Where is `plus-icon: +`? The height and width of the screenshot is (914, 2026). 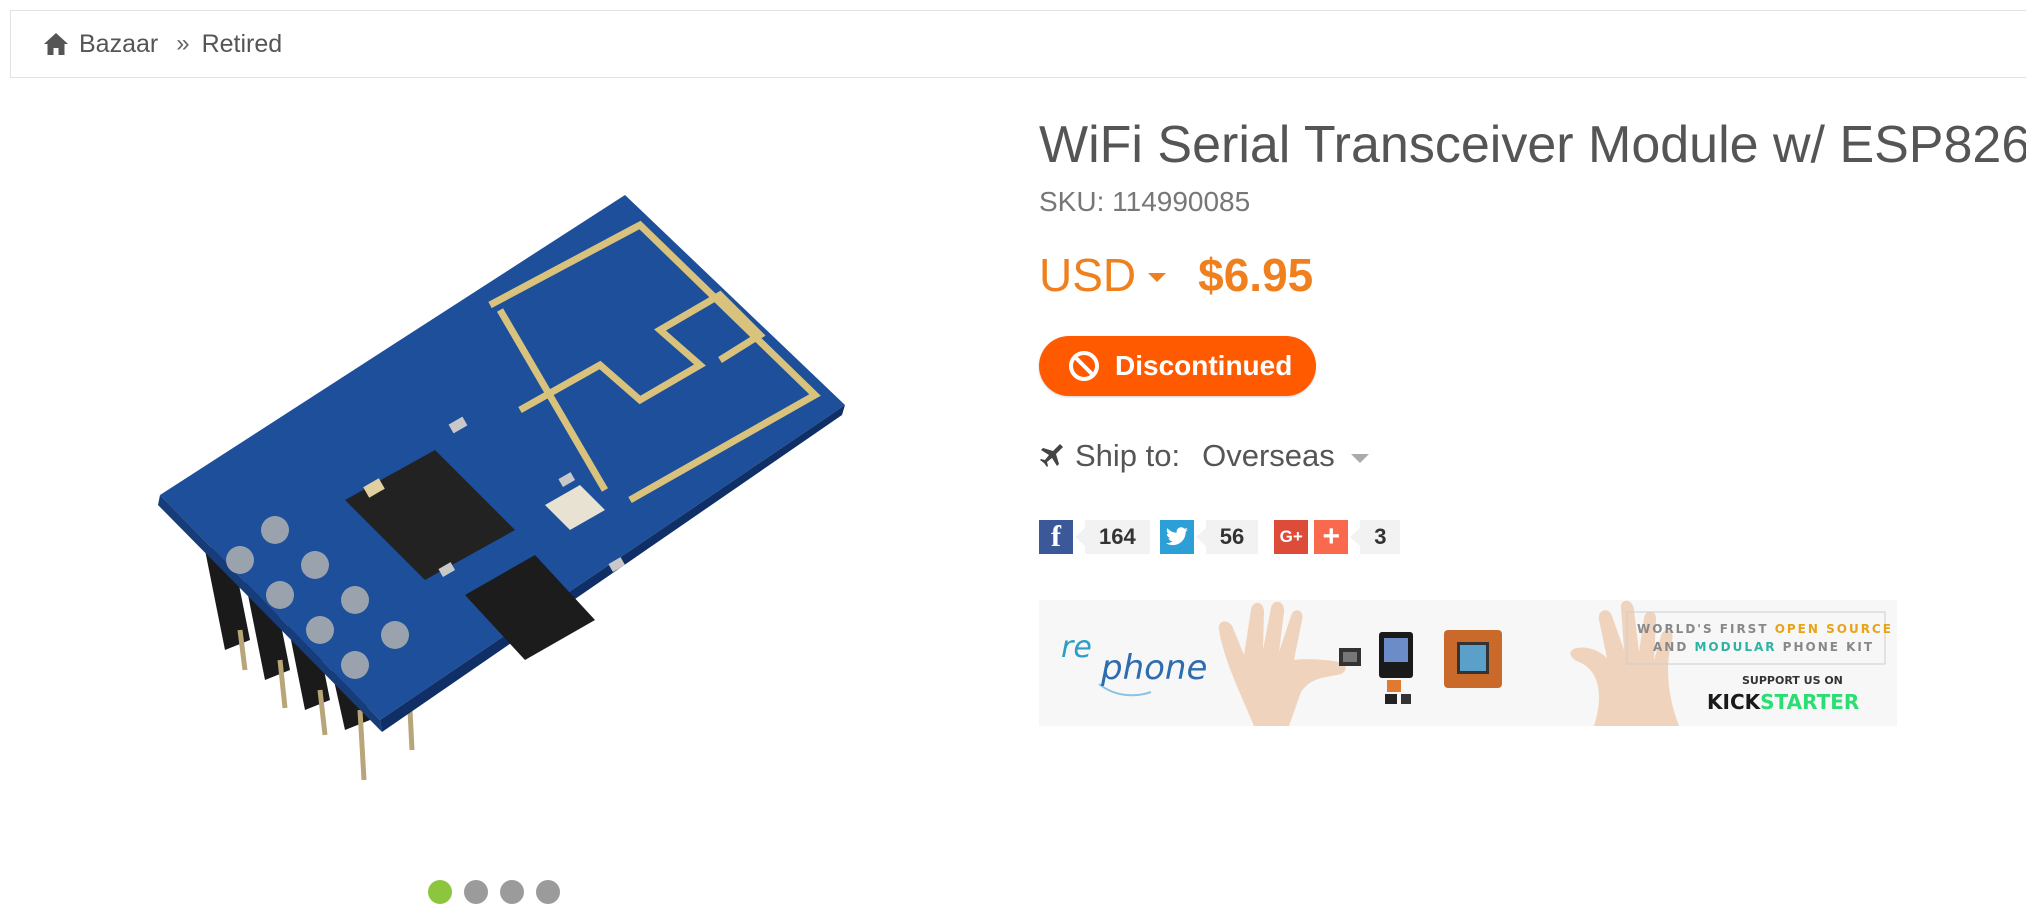 plus-icon: + is located at coordinates (1331, 536).